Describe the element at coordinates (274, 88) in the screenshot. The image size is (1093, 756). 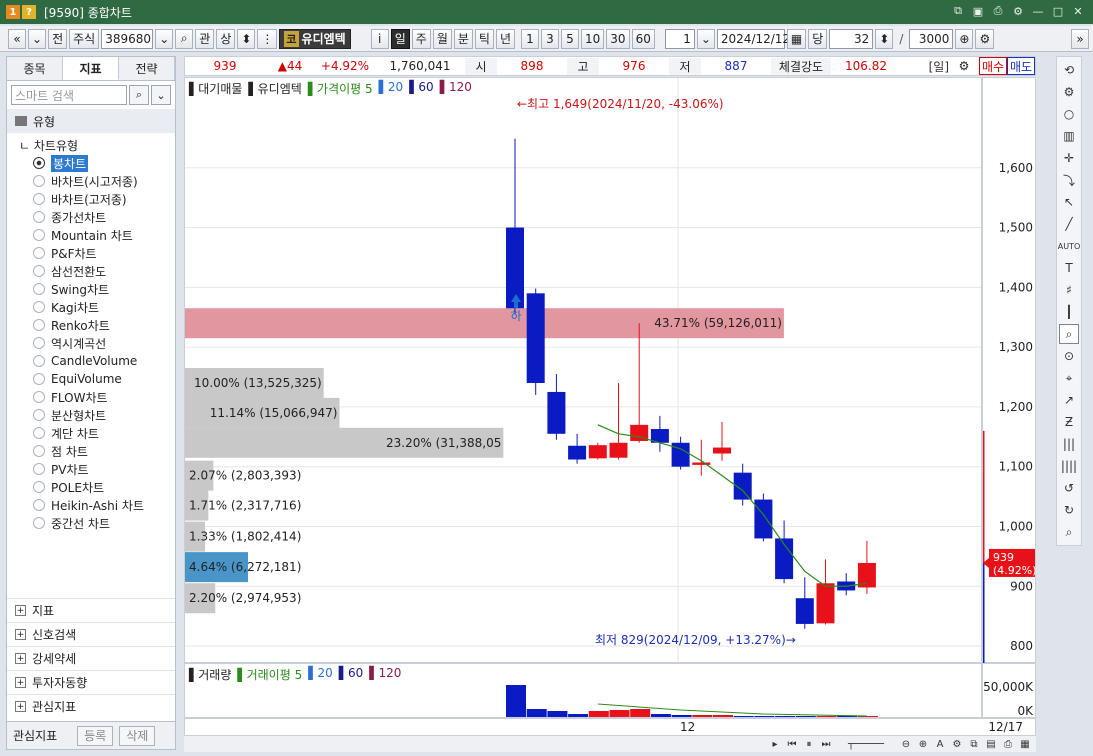
I see `legend-item-stock: ▌유디엠텍` at that location.